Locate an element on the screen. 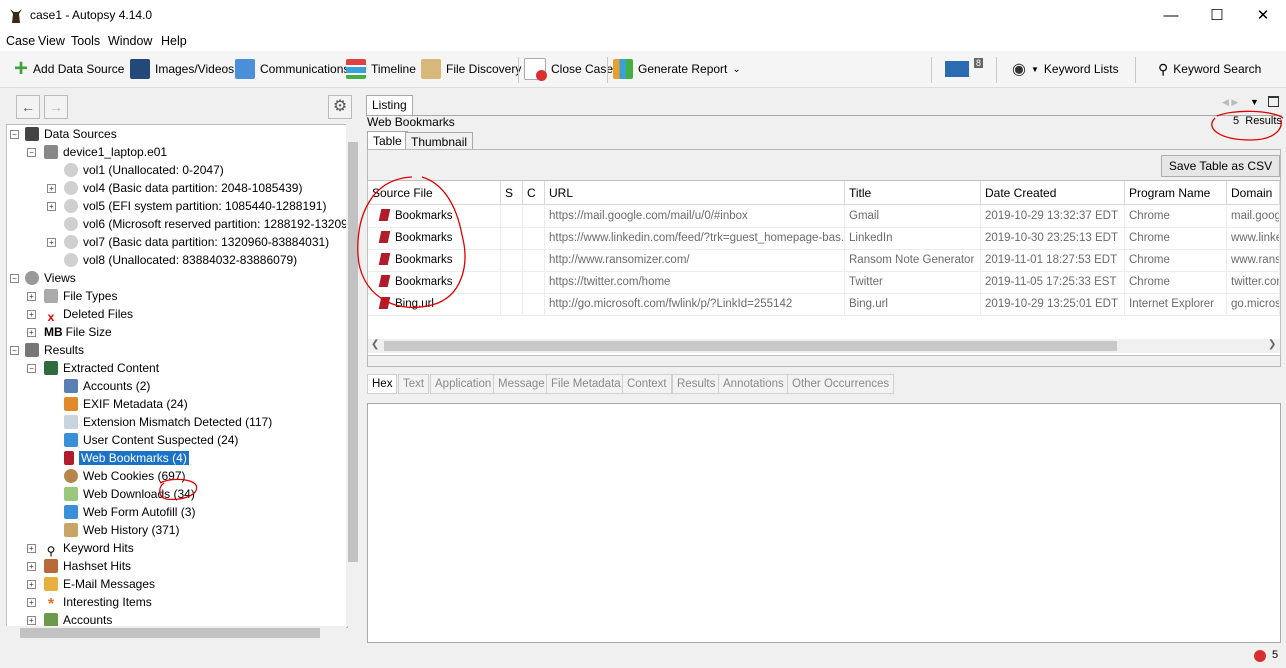 This screenshot has height=668, width=1286. chevron-right-icon: ❯ is located at coordinates (1272, 344).